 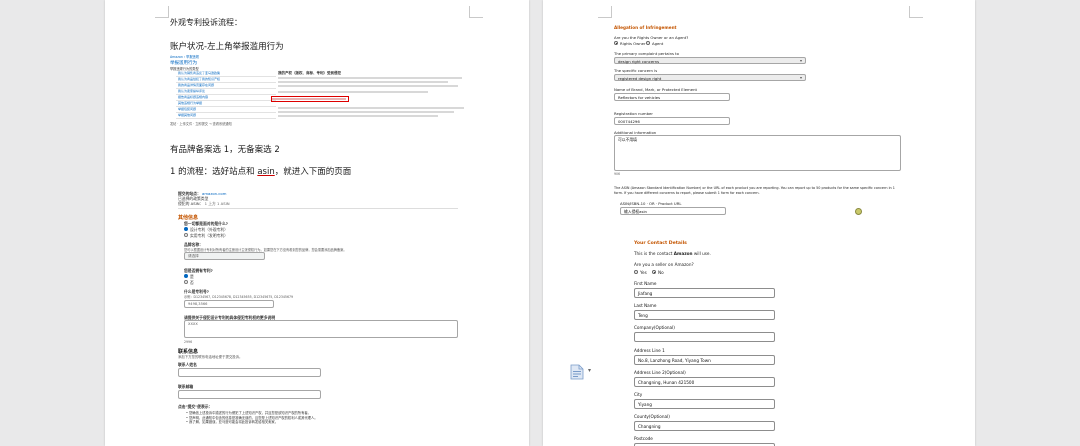 What do you see at coordinates (188, 218) in the screenshot?
I see `other-info-title: 其他信息` at bounding box center [188, 218].